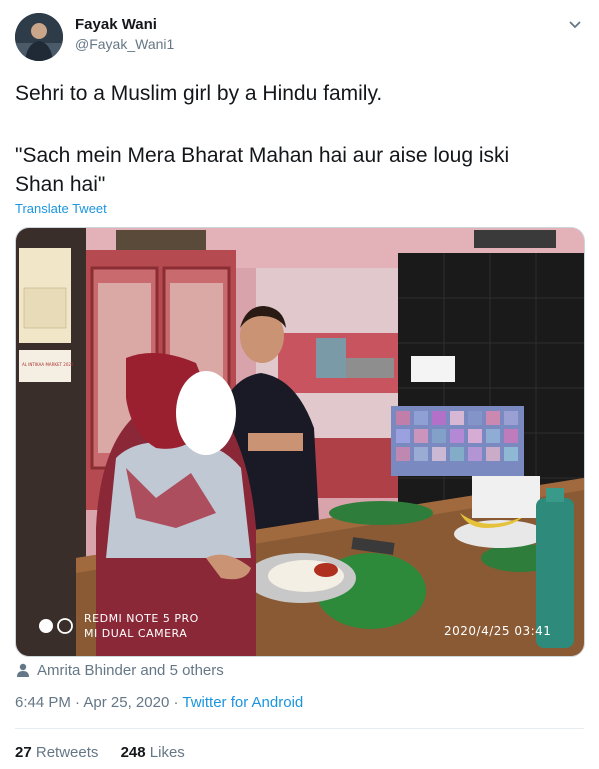 This screenshot has height=769, width=599. Describe the element at coordinates (43, 702) in the screenshot. I see `tweet-time: 6:44 PM` at that location.